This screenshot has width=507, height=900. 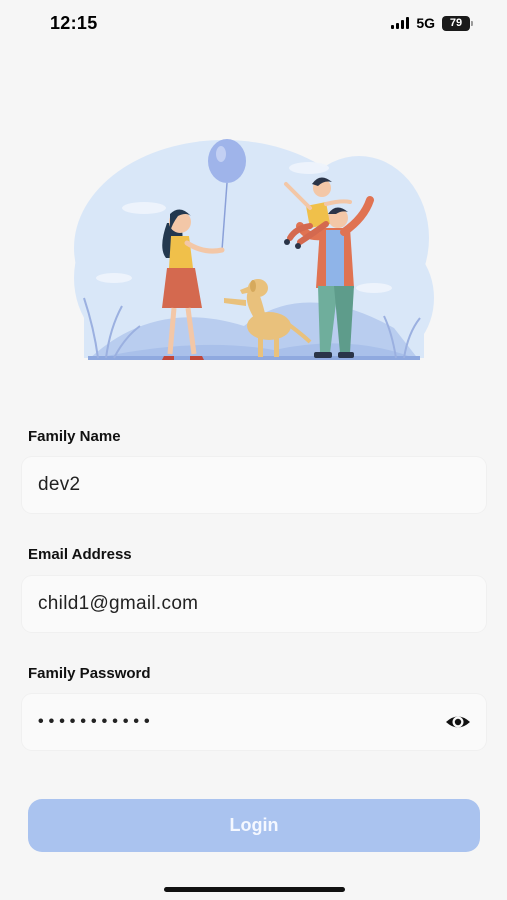 What do you see at coordinates (458, 722) in the screenshot?
I see `eye-icon` at bounding box center [458, 722].